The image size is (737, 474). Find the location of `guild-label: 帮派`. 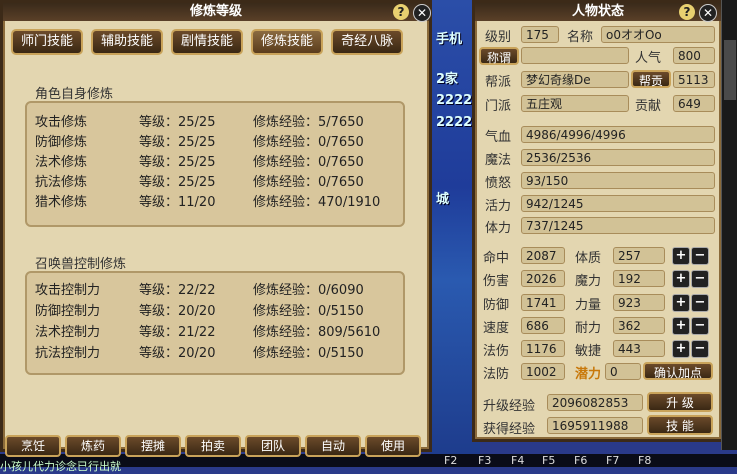

guild-label: 帮派 is located at coordinates (498, 82).